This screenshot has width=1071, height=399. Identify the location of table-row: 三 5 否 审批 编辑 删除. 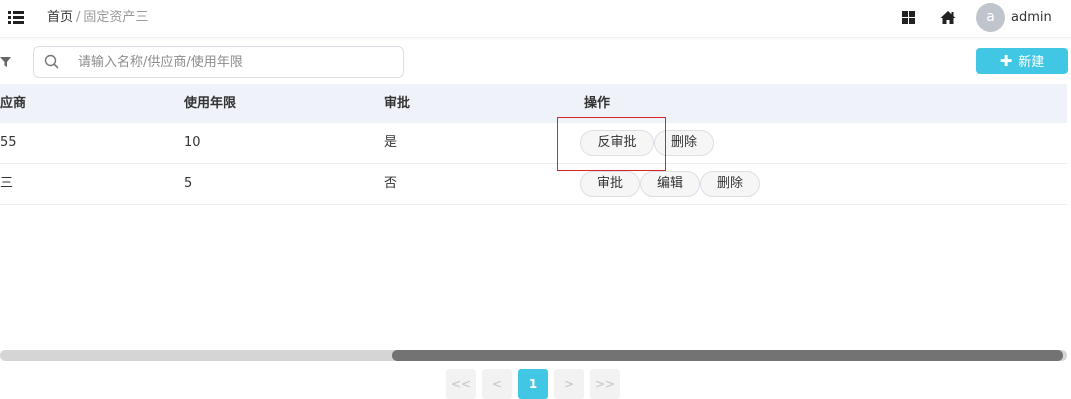
(533, 184).